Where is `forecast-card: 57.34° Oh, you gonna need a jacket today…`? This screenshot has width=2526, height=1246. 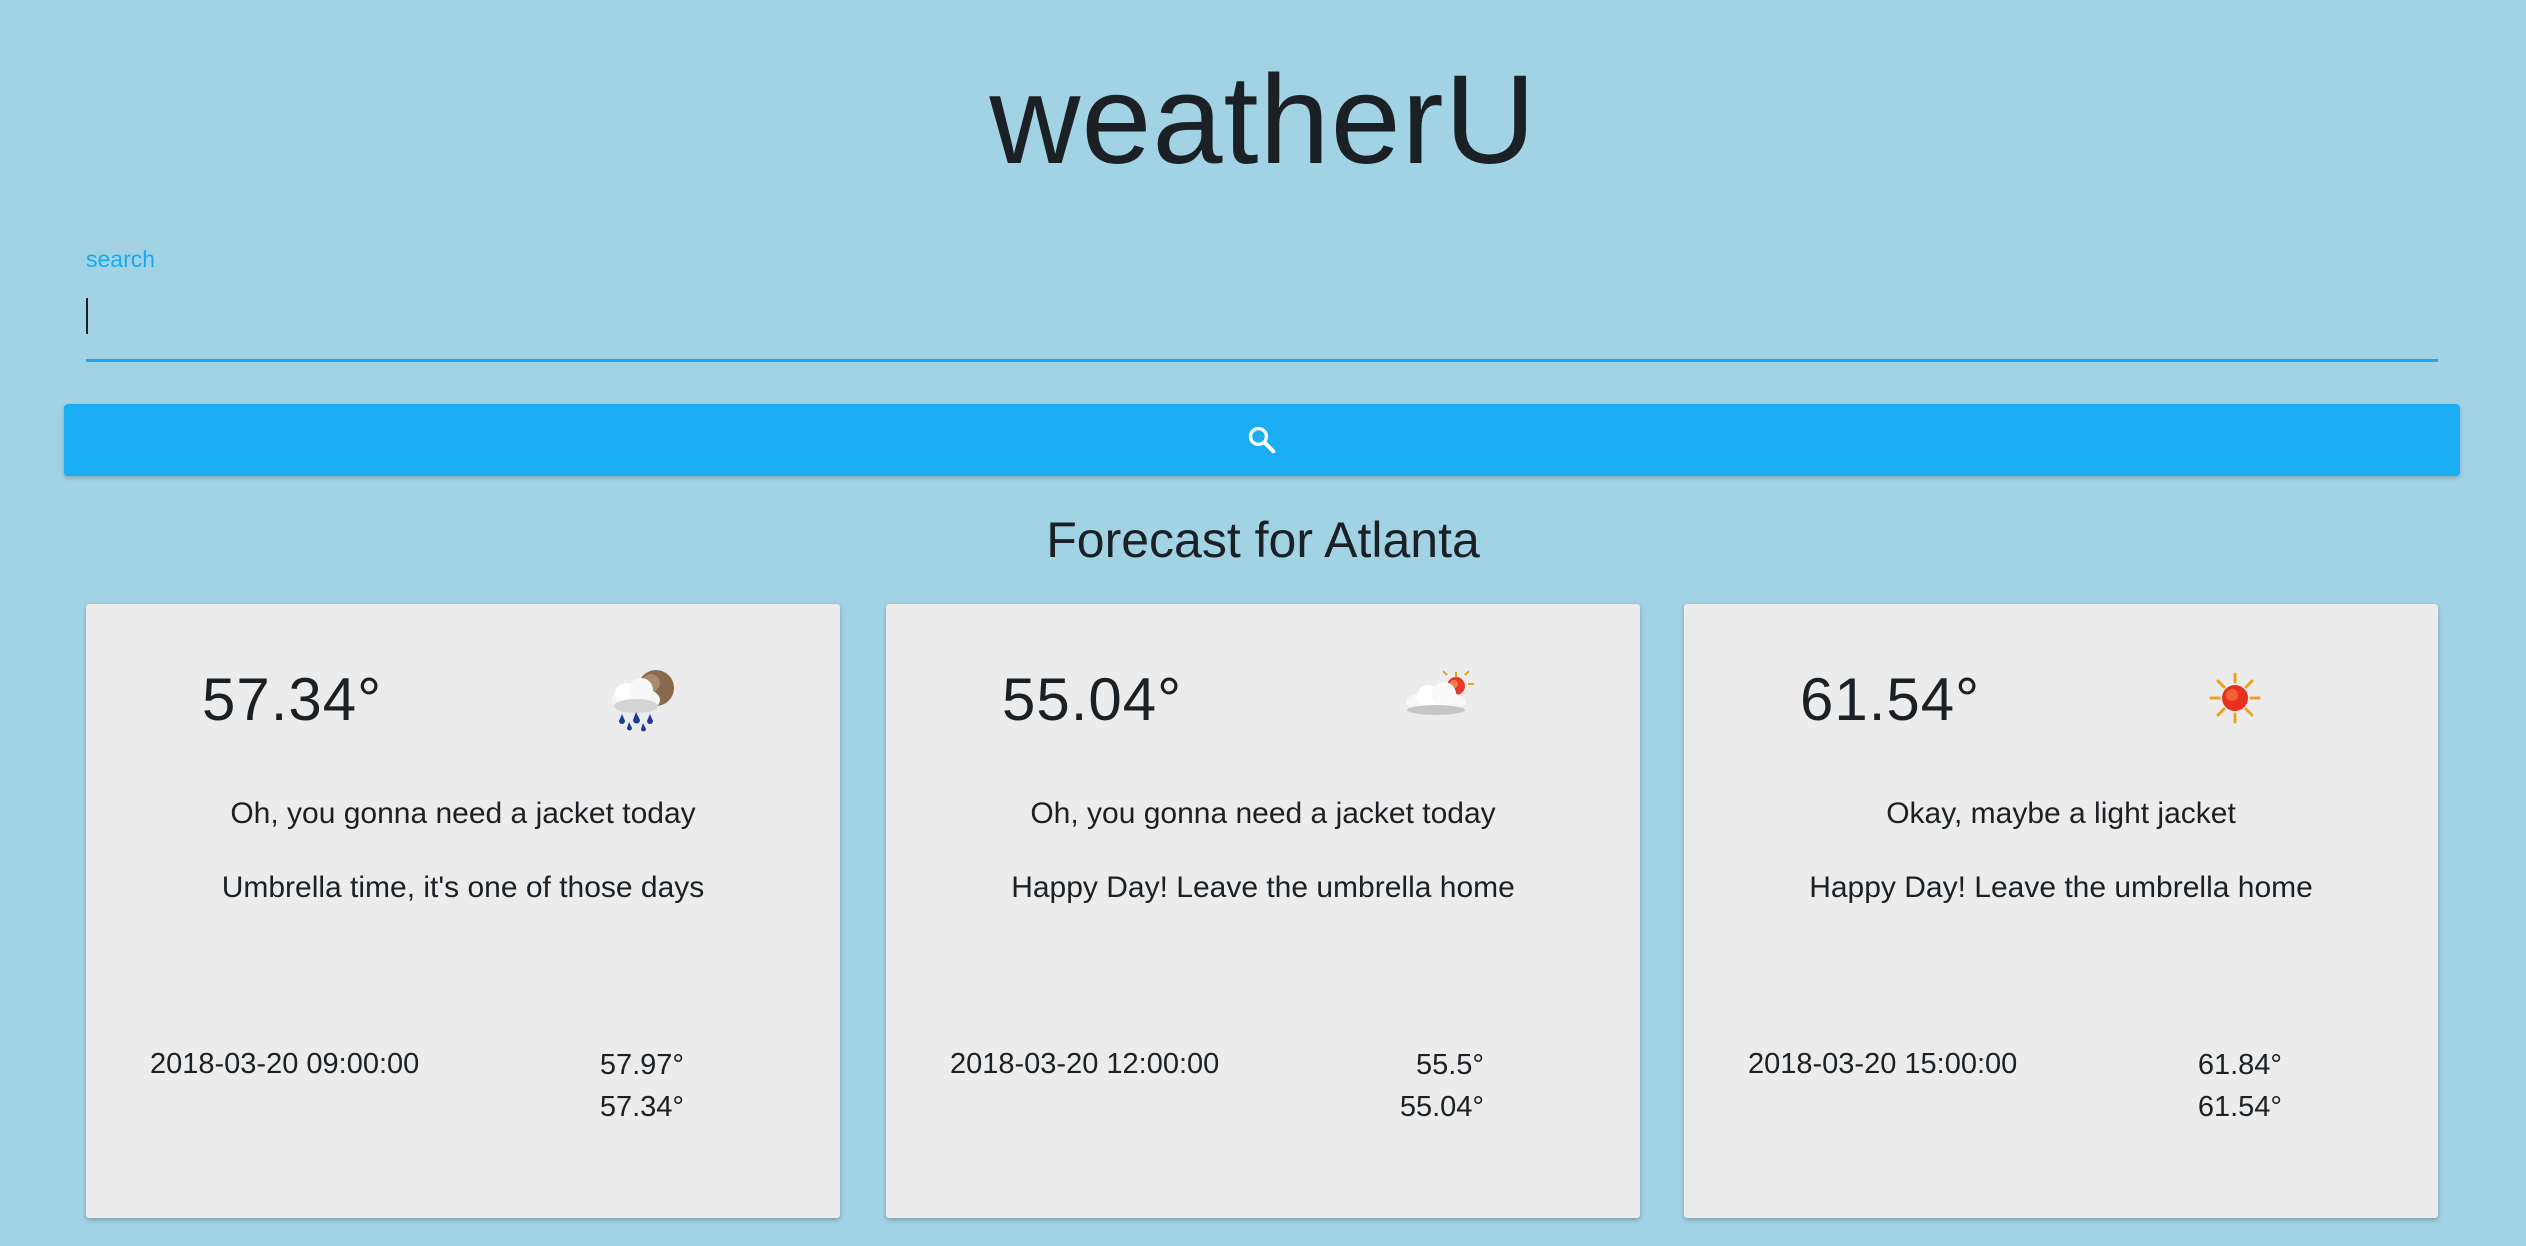 forecast-card: 57.34° Oh, you gonna need a jacket today… is located at coordinates (463, 911).